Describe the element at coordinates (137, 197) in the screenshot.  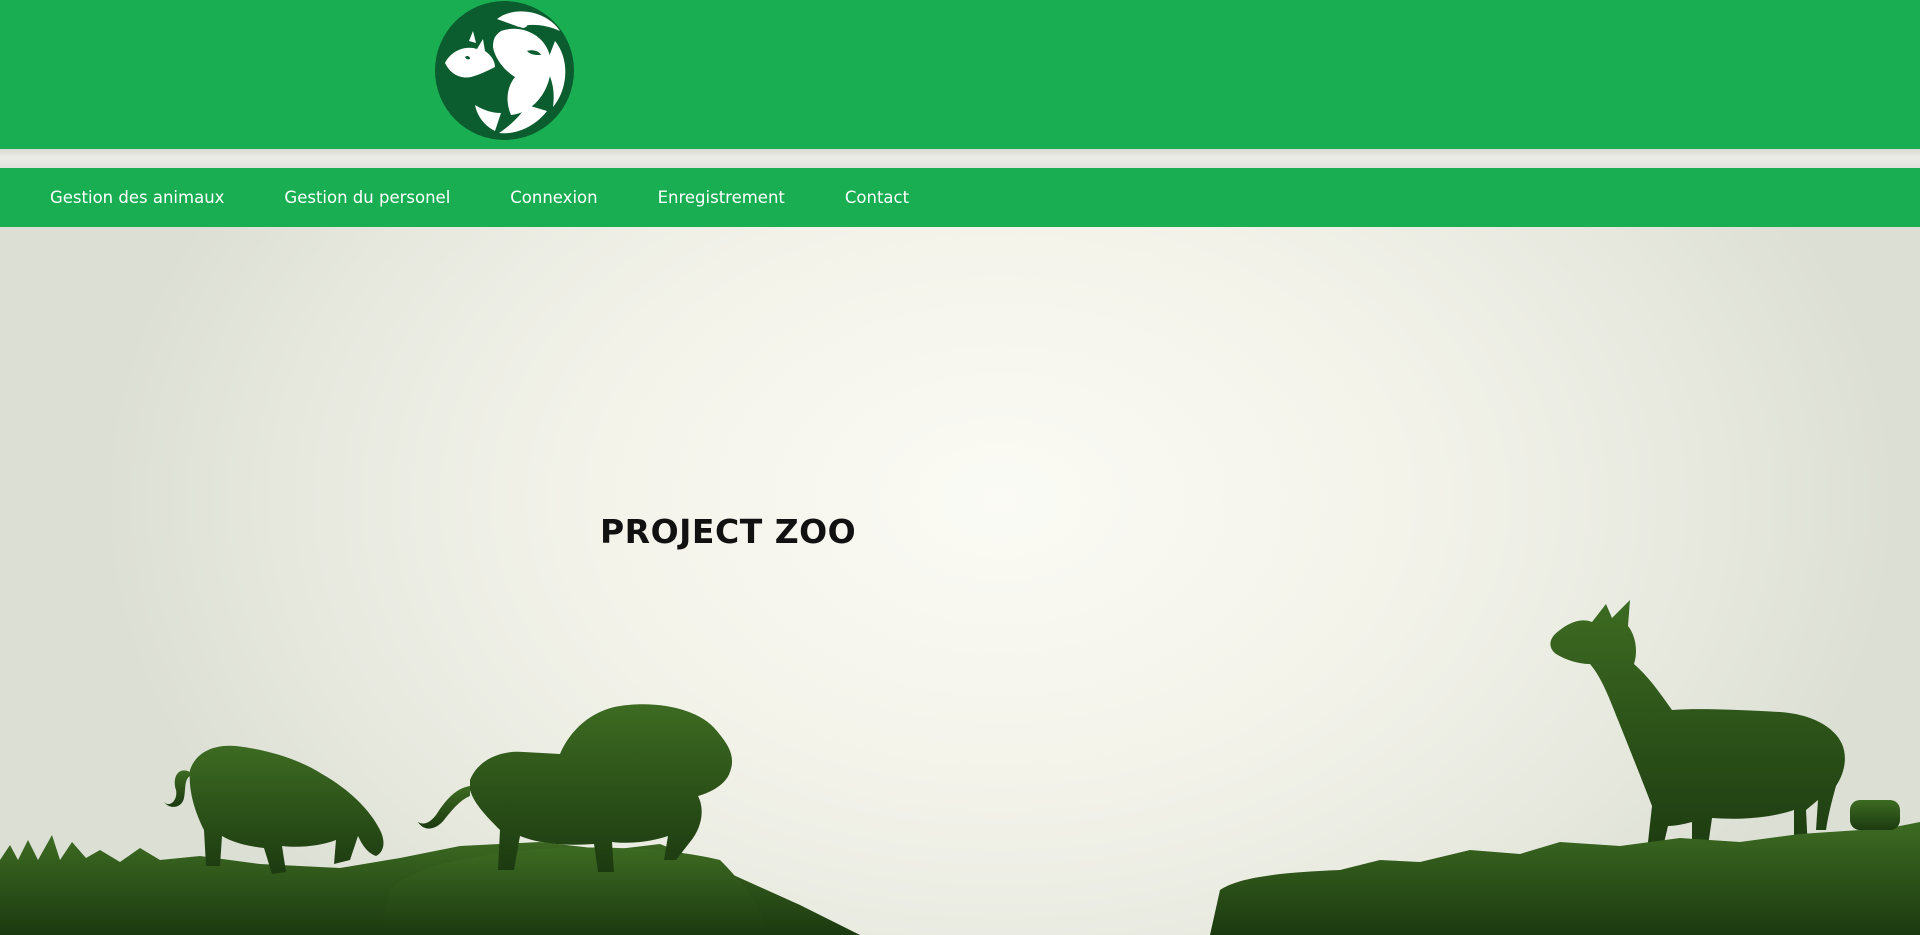
I see `nav-link-gestion-animaux: Gestion des animaux` at that location.